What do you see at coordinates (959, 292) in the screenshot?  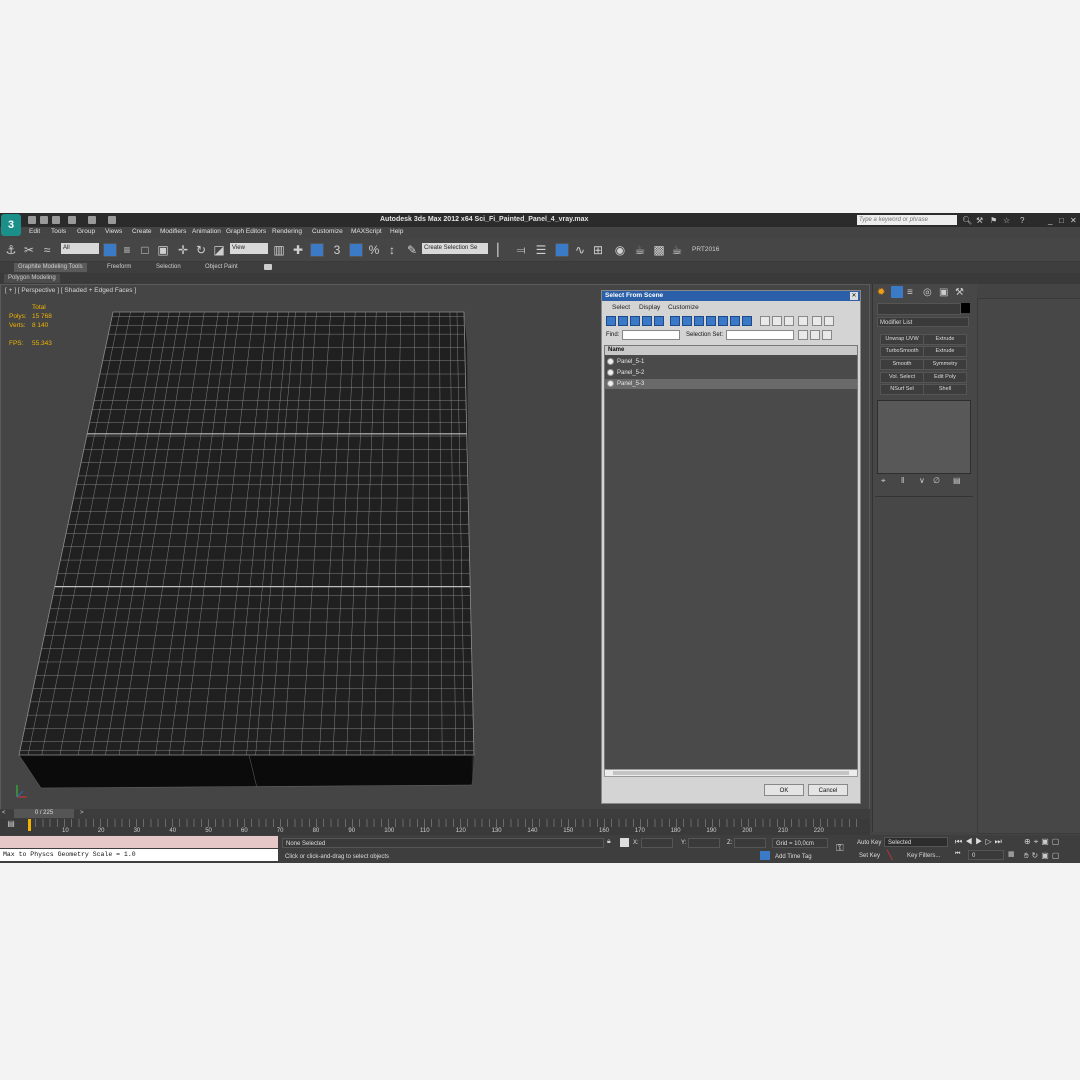 I see `utilities-tab-icon: ⚒` at bounding box center [959, 292].